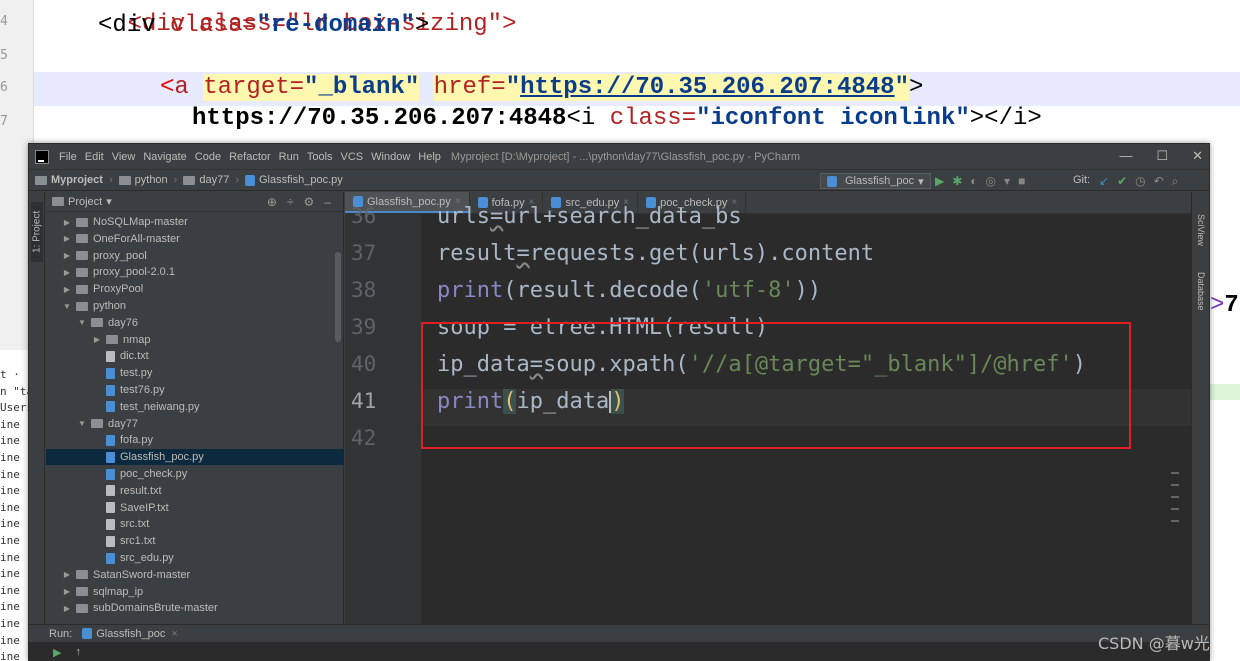  Describe the element at coordinates (195, 474) in the screenshot. I see `tree-item: poc_check.py` at that location.